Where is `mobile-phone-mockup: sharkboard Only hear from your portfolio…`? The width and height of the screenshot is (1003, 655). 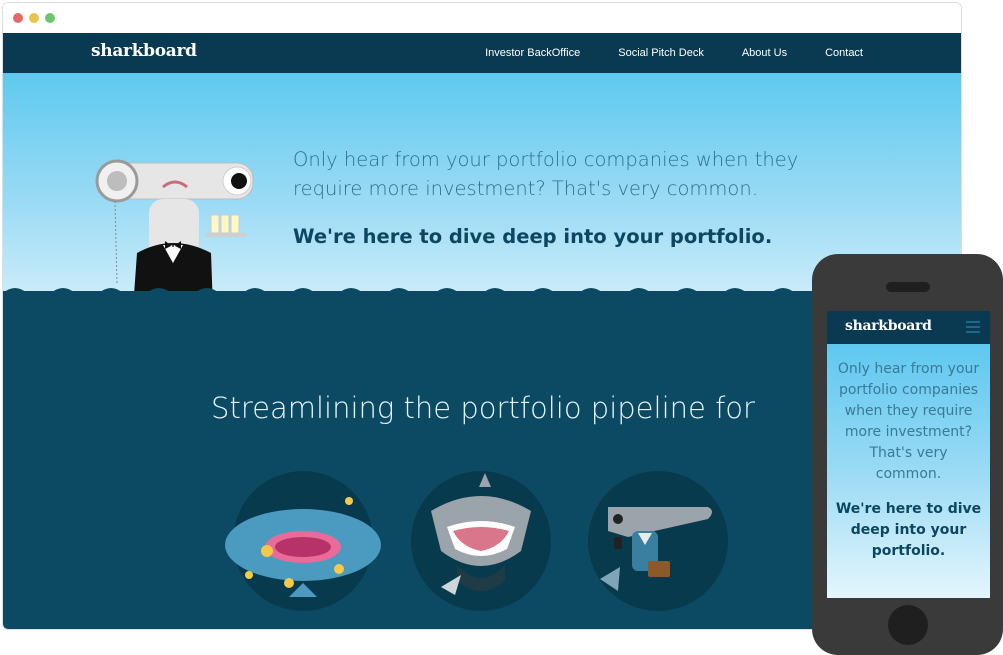
mobile-phone-mockup: sharkboard Only hear from your portfolio… is located at coordinates (907, 454).